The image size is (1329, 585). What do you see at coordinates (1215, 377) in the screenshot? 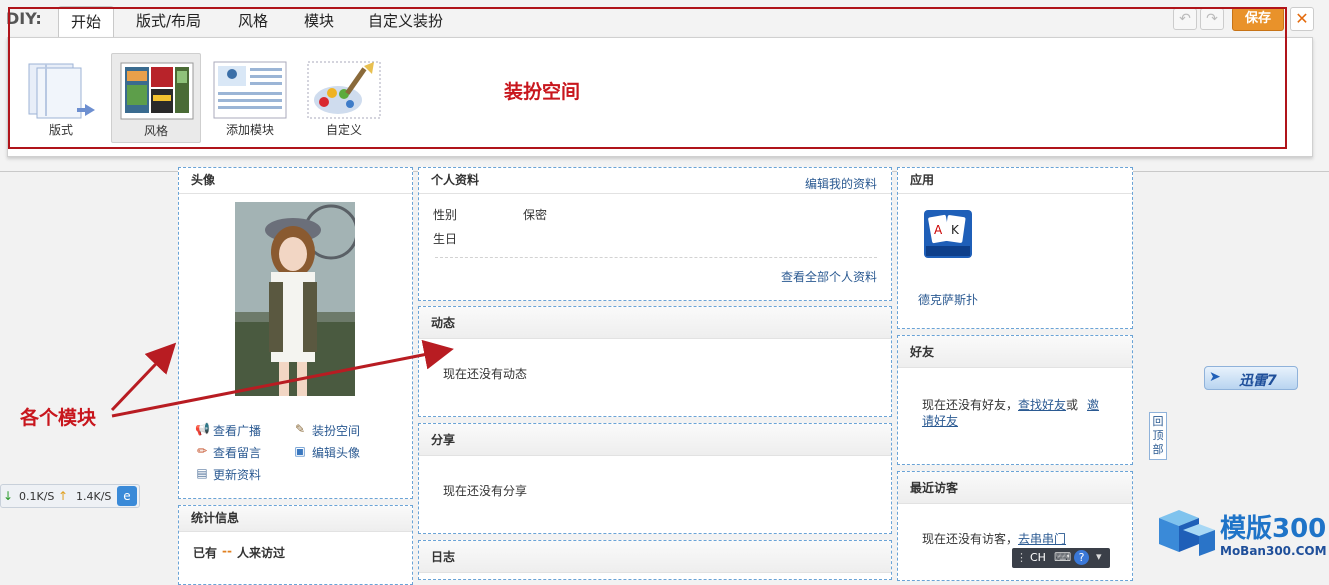
I see `xunlei-bird-icon: ➤` at bounding box center [1215, 377].